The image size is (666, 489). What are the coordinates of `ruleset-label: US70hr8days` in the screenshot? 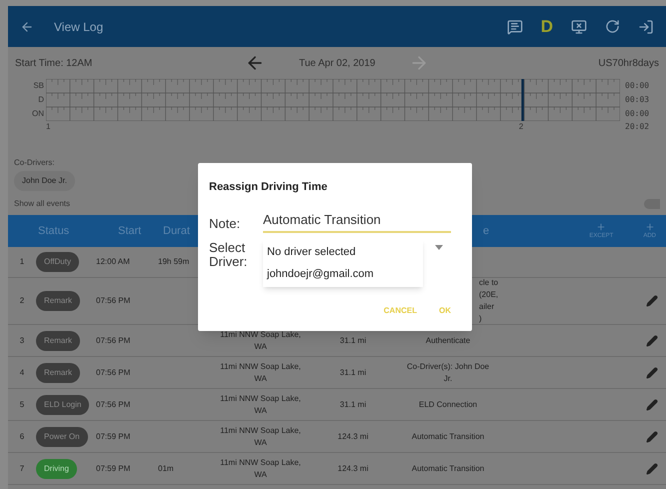 It's located at (628, 63).